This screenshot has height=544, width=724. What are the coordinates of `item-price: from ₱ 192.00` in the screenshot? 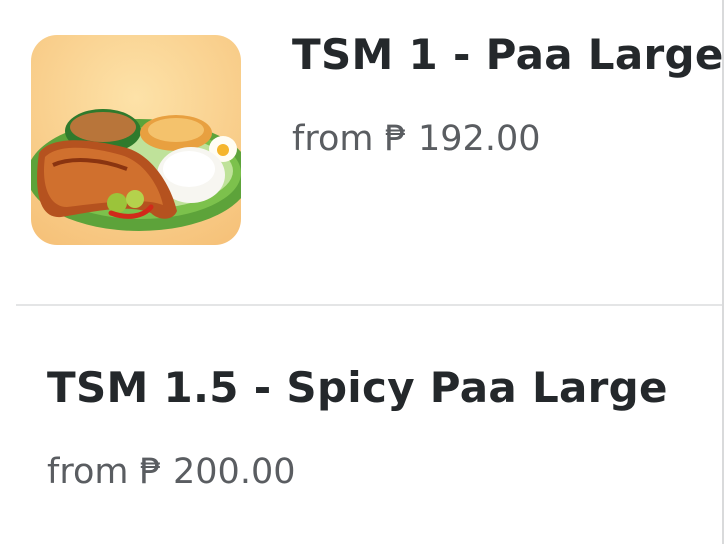 It's located at (416, 139).